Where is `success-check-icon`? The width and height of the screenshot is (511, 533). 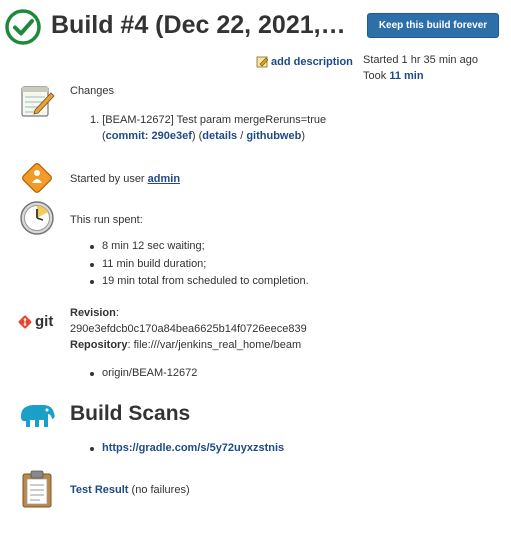
success-check-icon is located at coordinates (23, 27).